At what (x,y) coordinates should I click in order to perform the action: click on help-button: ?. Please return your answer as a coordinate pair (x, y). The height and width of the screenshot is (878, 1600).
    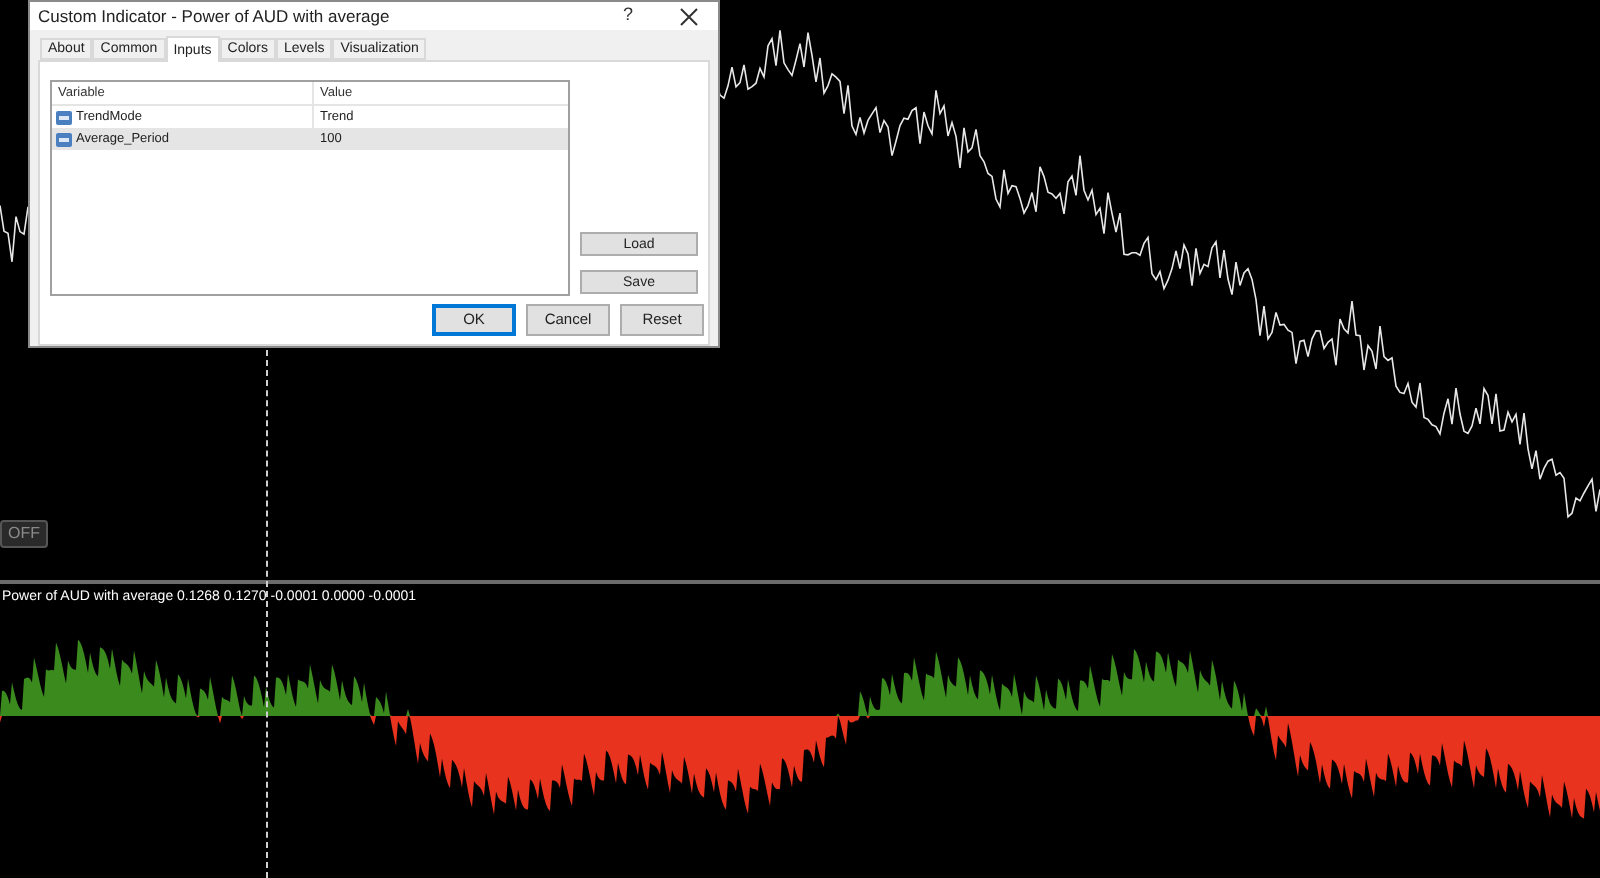
    Looking at the image, I should click on (628, 16).